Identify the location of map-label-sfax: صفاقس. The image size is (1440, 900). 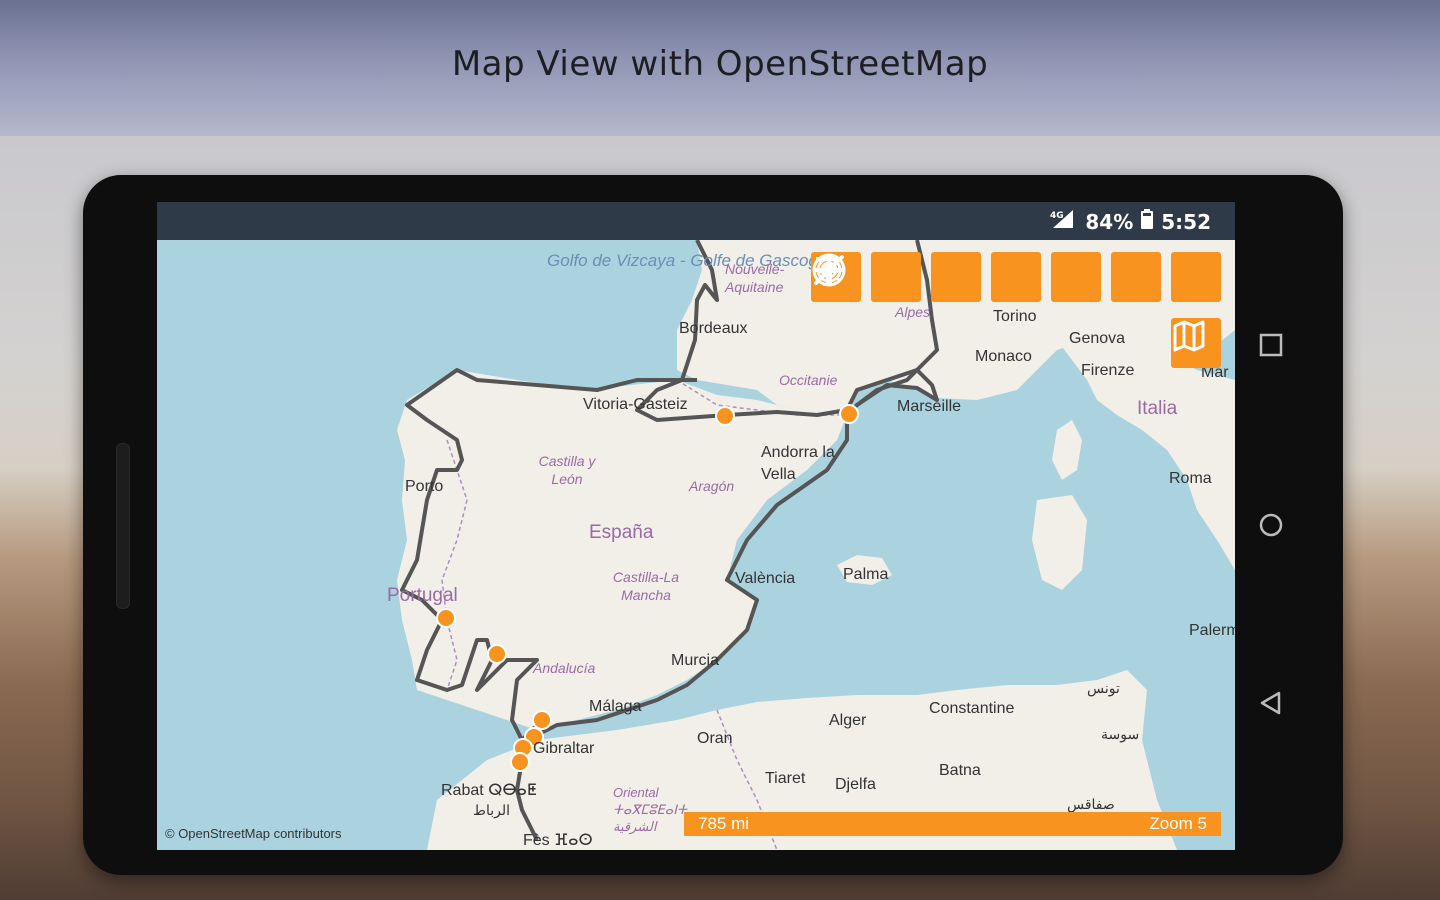
(1091, 804).